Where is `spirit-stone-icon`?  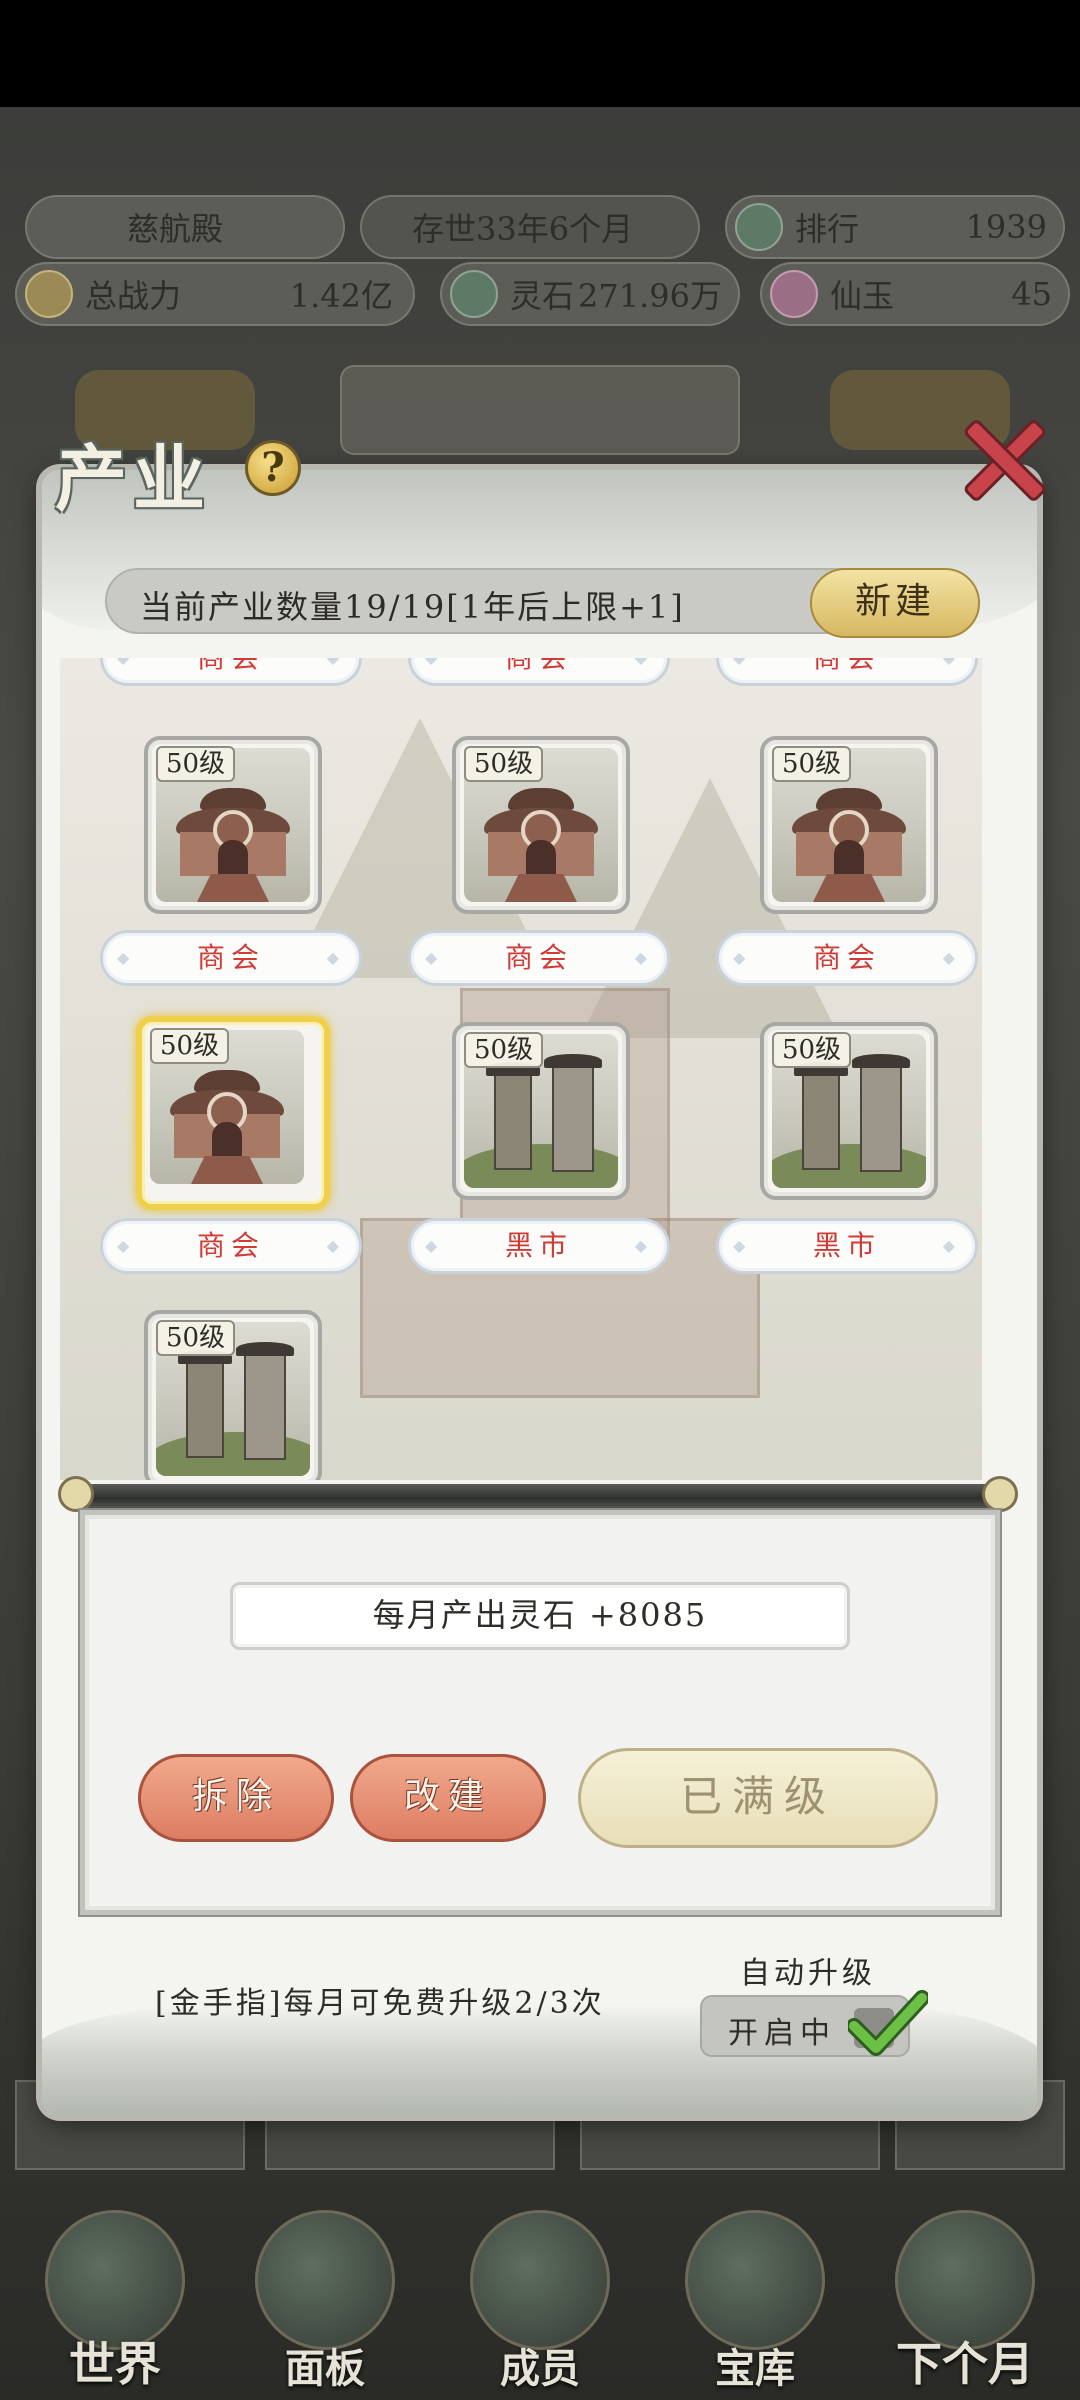 spirit-stone-icon is located at coordinates (474, 294).